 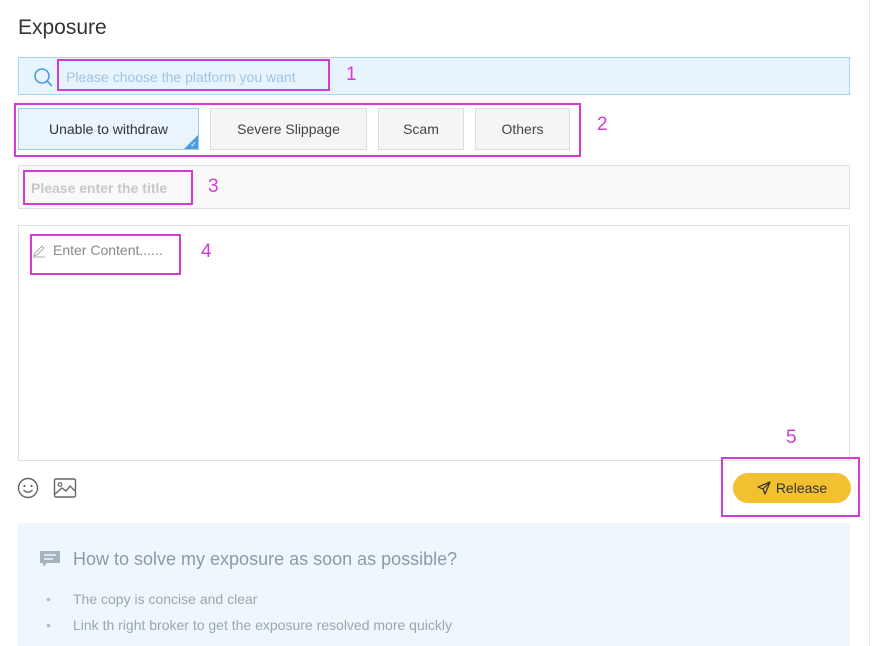 I want to click on tag-label: Others, so click(x=522, y=129).